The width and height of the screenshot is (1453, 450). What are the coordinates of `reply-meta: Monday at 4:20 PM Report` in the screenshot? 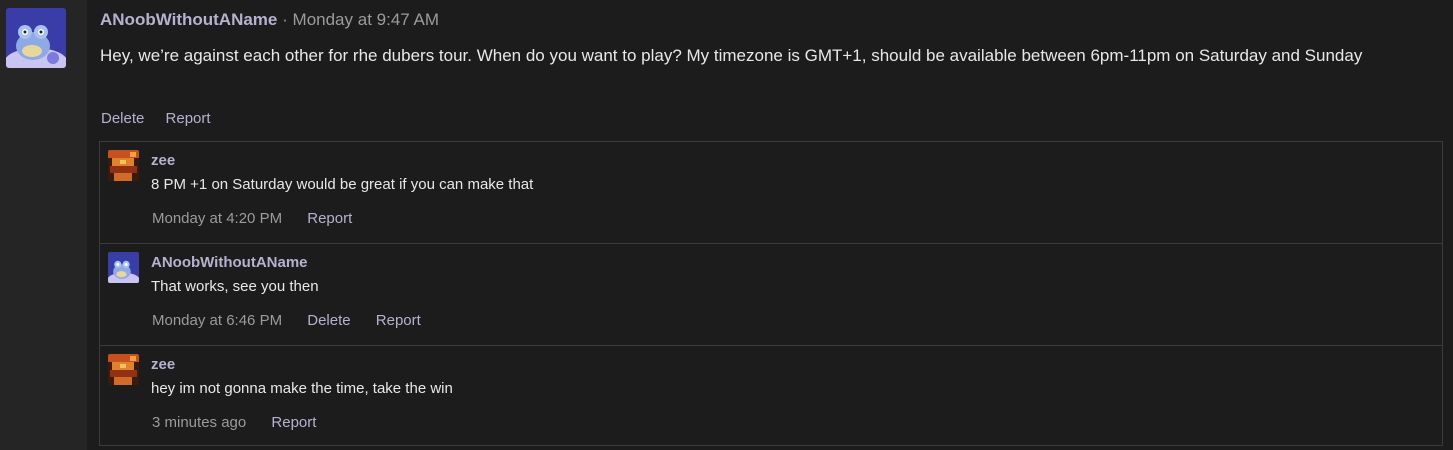 It's located at (262, 218).